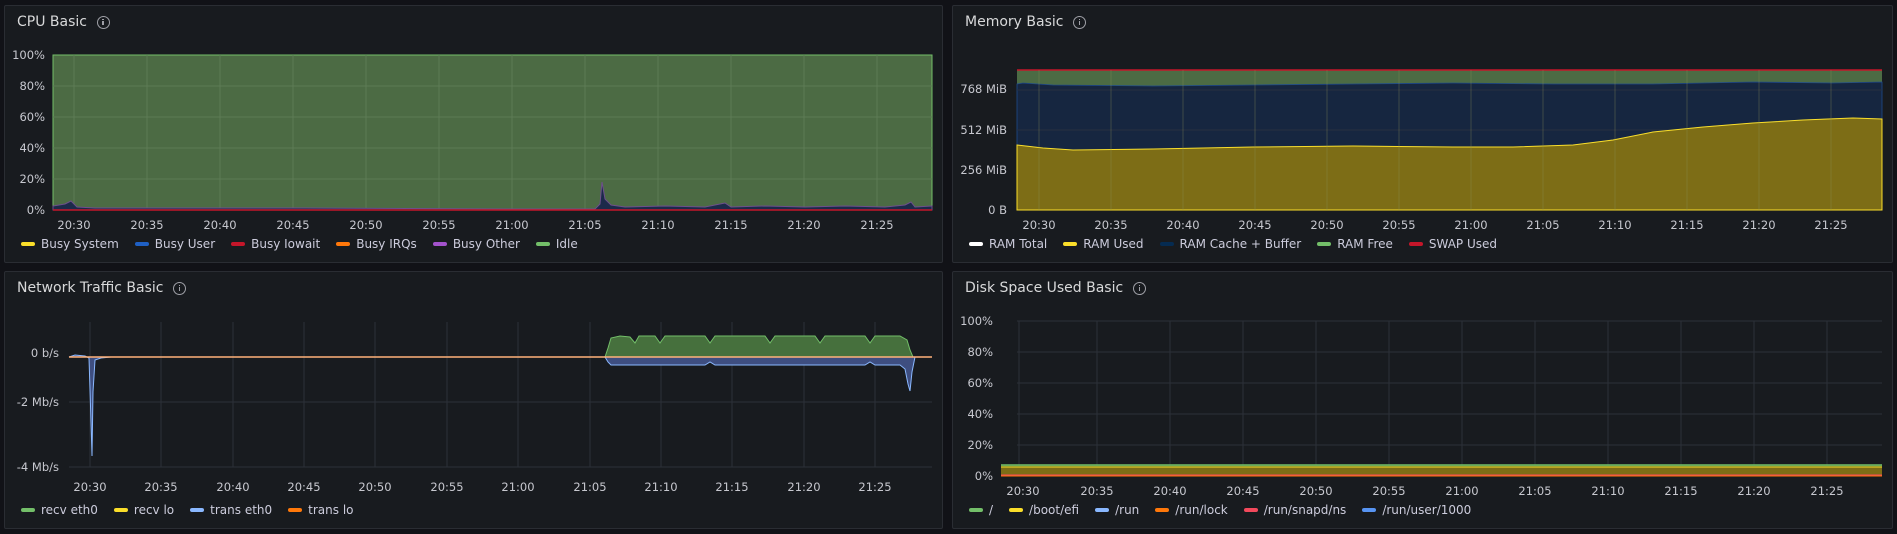 Image resolution: width=1897 pixels, height=534 pixels. I want to click on legend-item: SWAP Used, so click(1453, 244).